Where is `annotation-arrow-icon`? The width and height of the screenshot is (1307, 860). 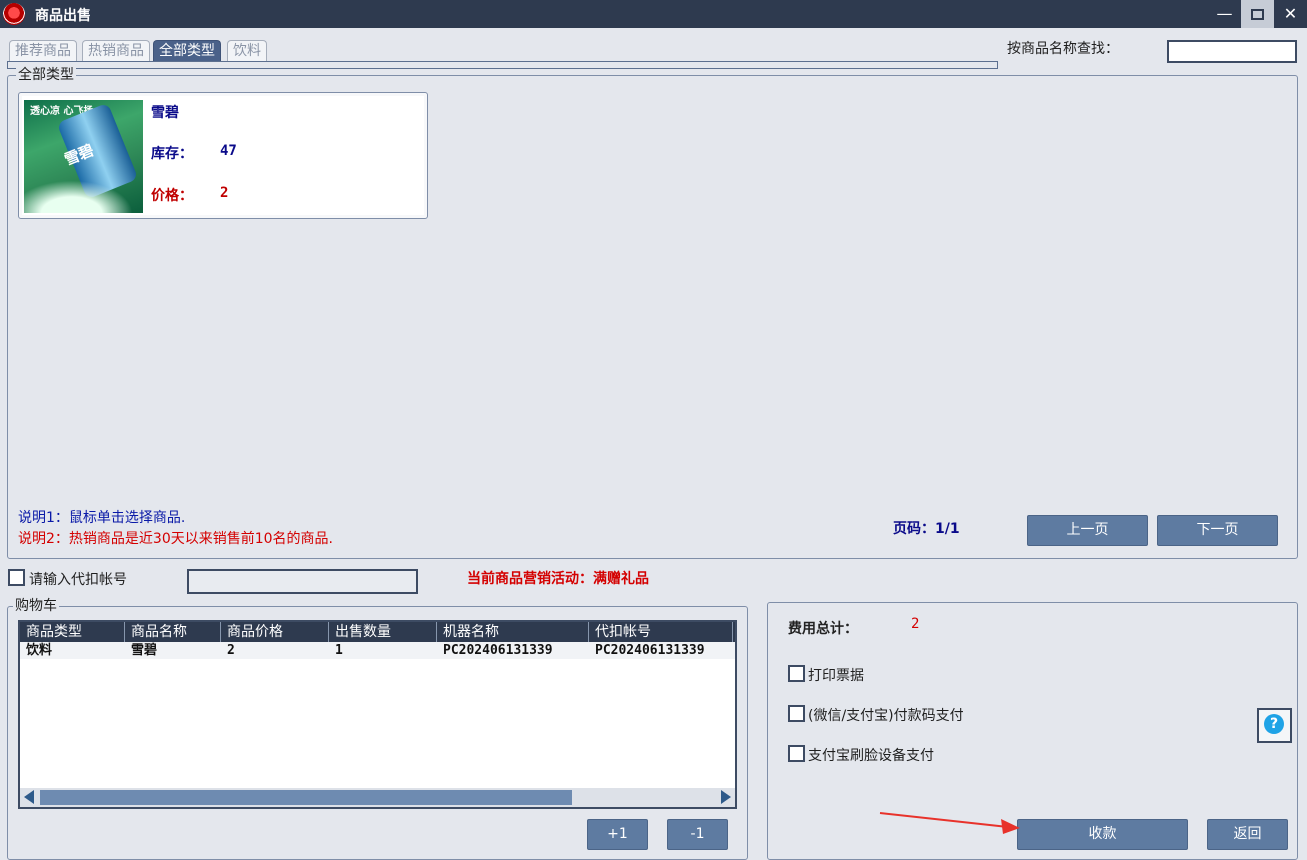
annotation-arrow-icon is located at coordinates (949, 823).